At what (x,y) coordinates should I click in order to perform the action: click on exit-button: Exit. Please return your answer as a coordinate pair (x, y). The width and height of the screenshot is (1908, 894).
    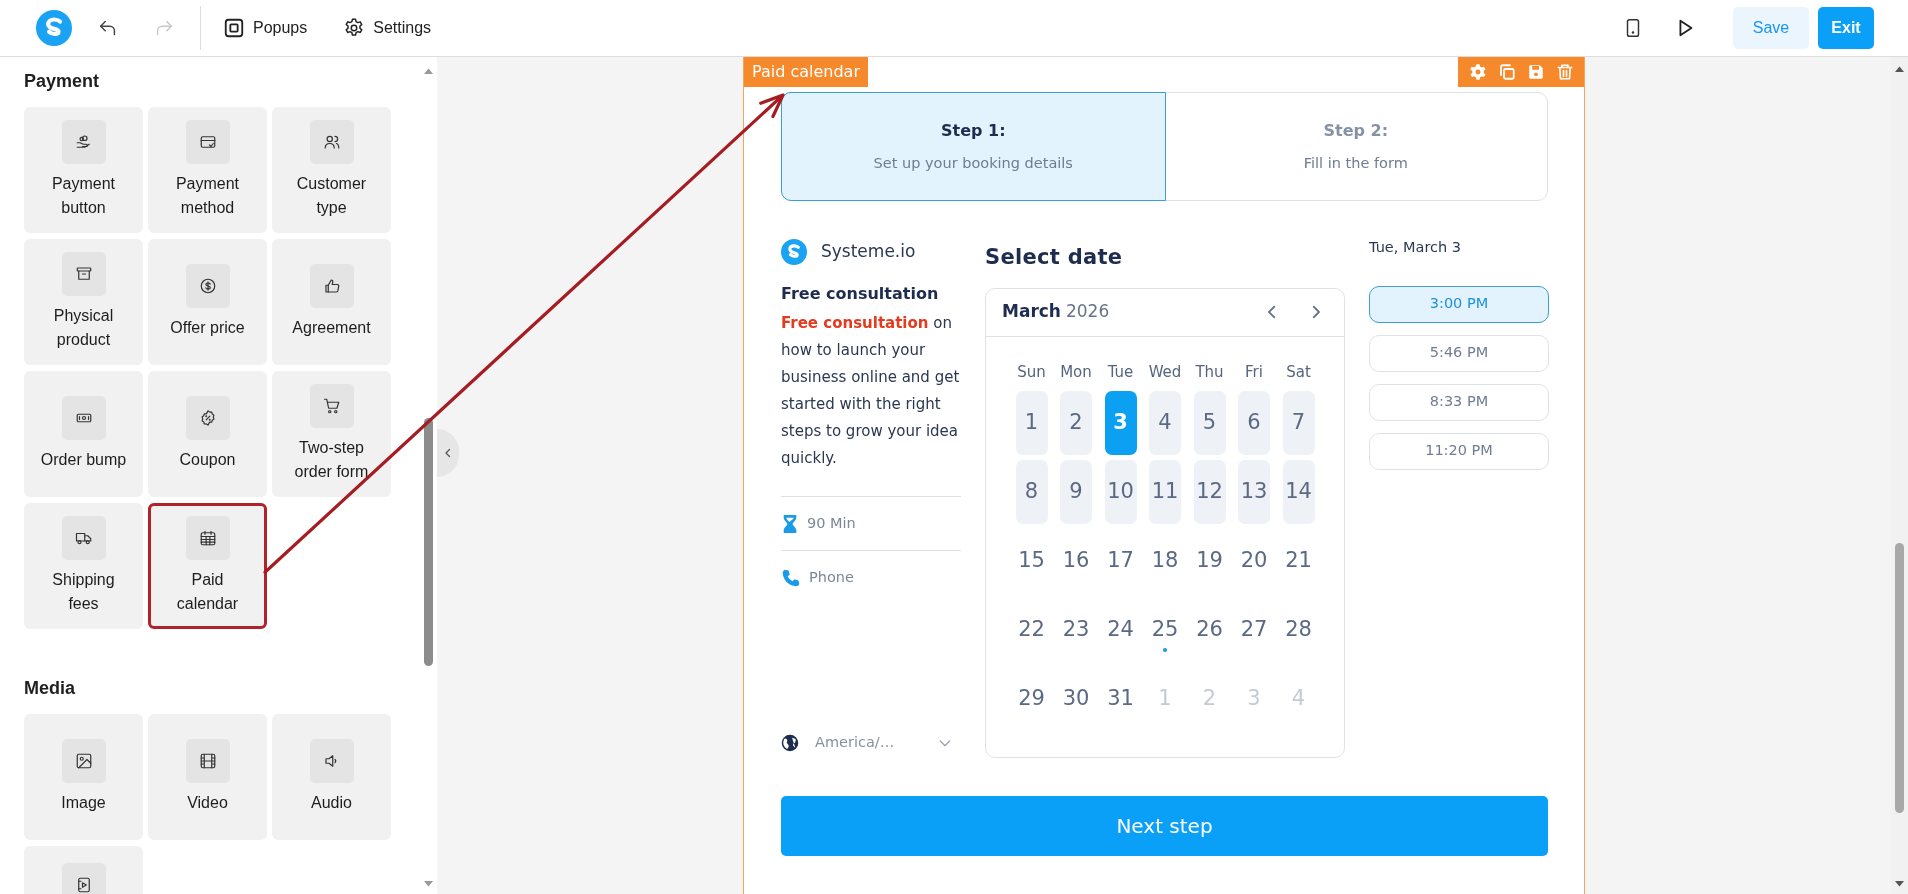
    Looking at the image, I should click on (1846, 28).